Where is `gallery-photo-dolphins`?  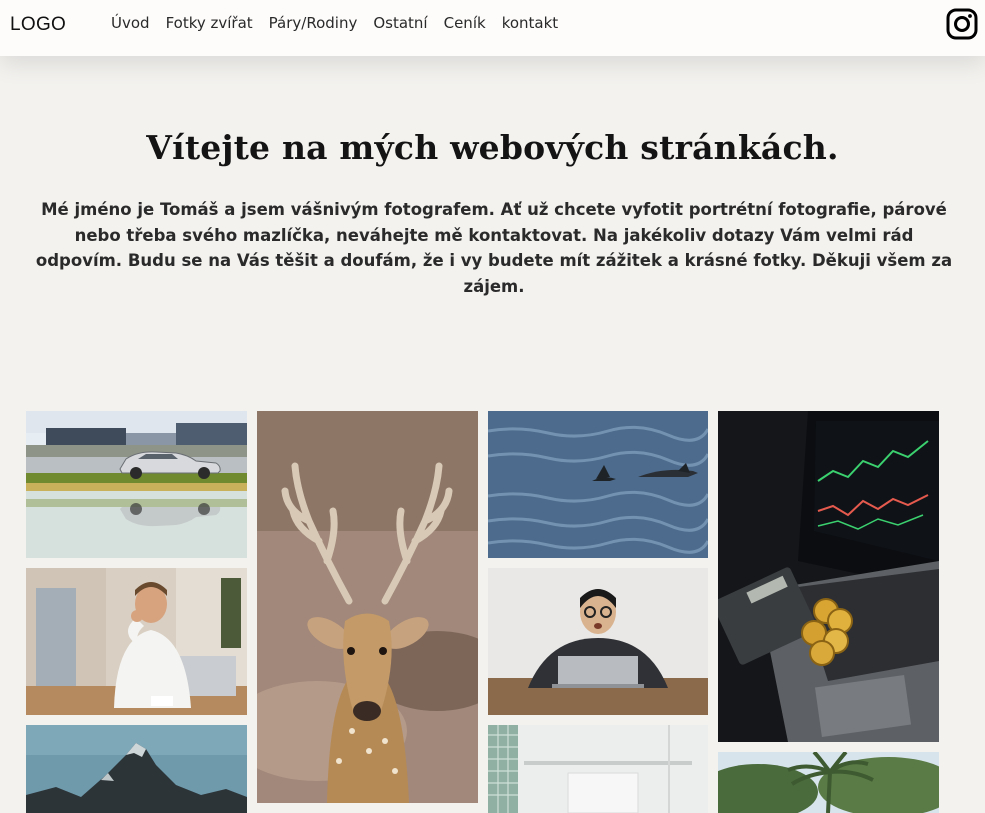
gallery-photo-dolphins is located at coordinates (598, 484).